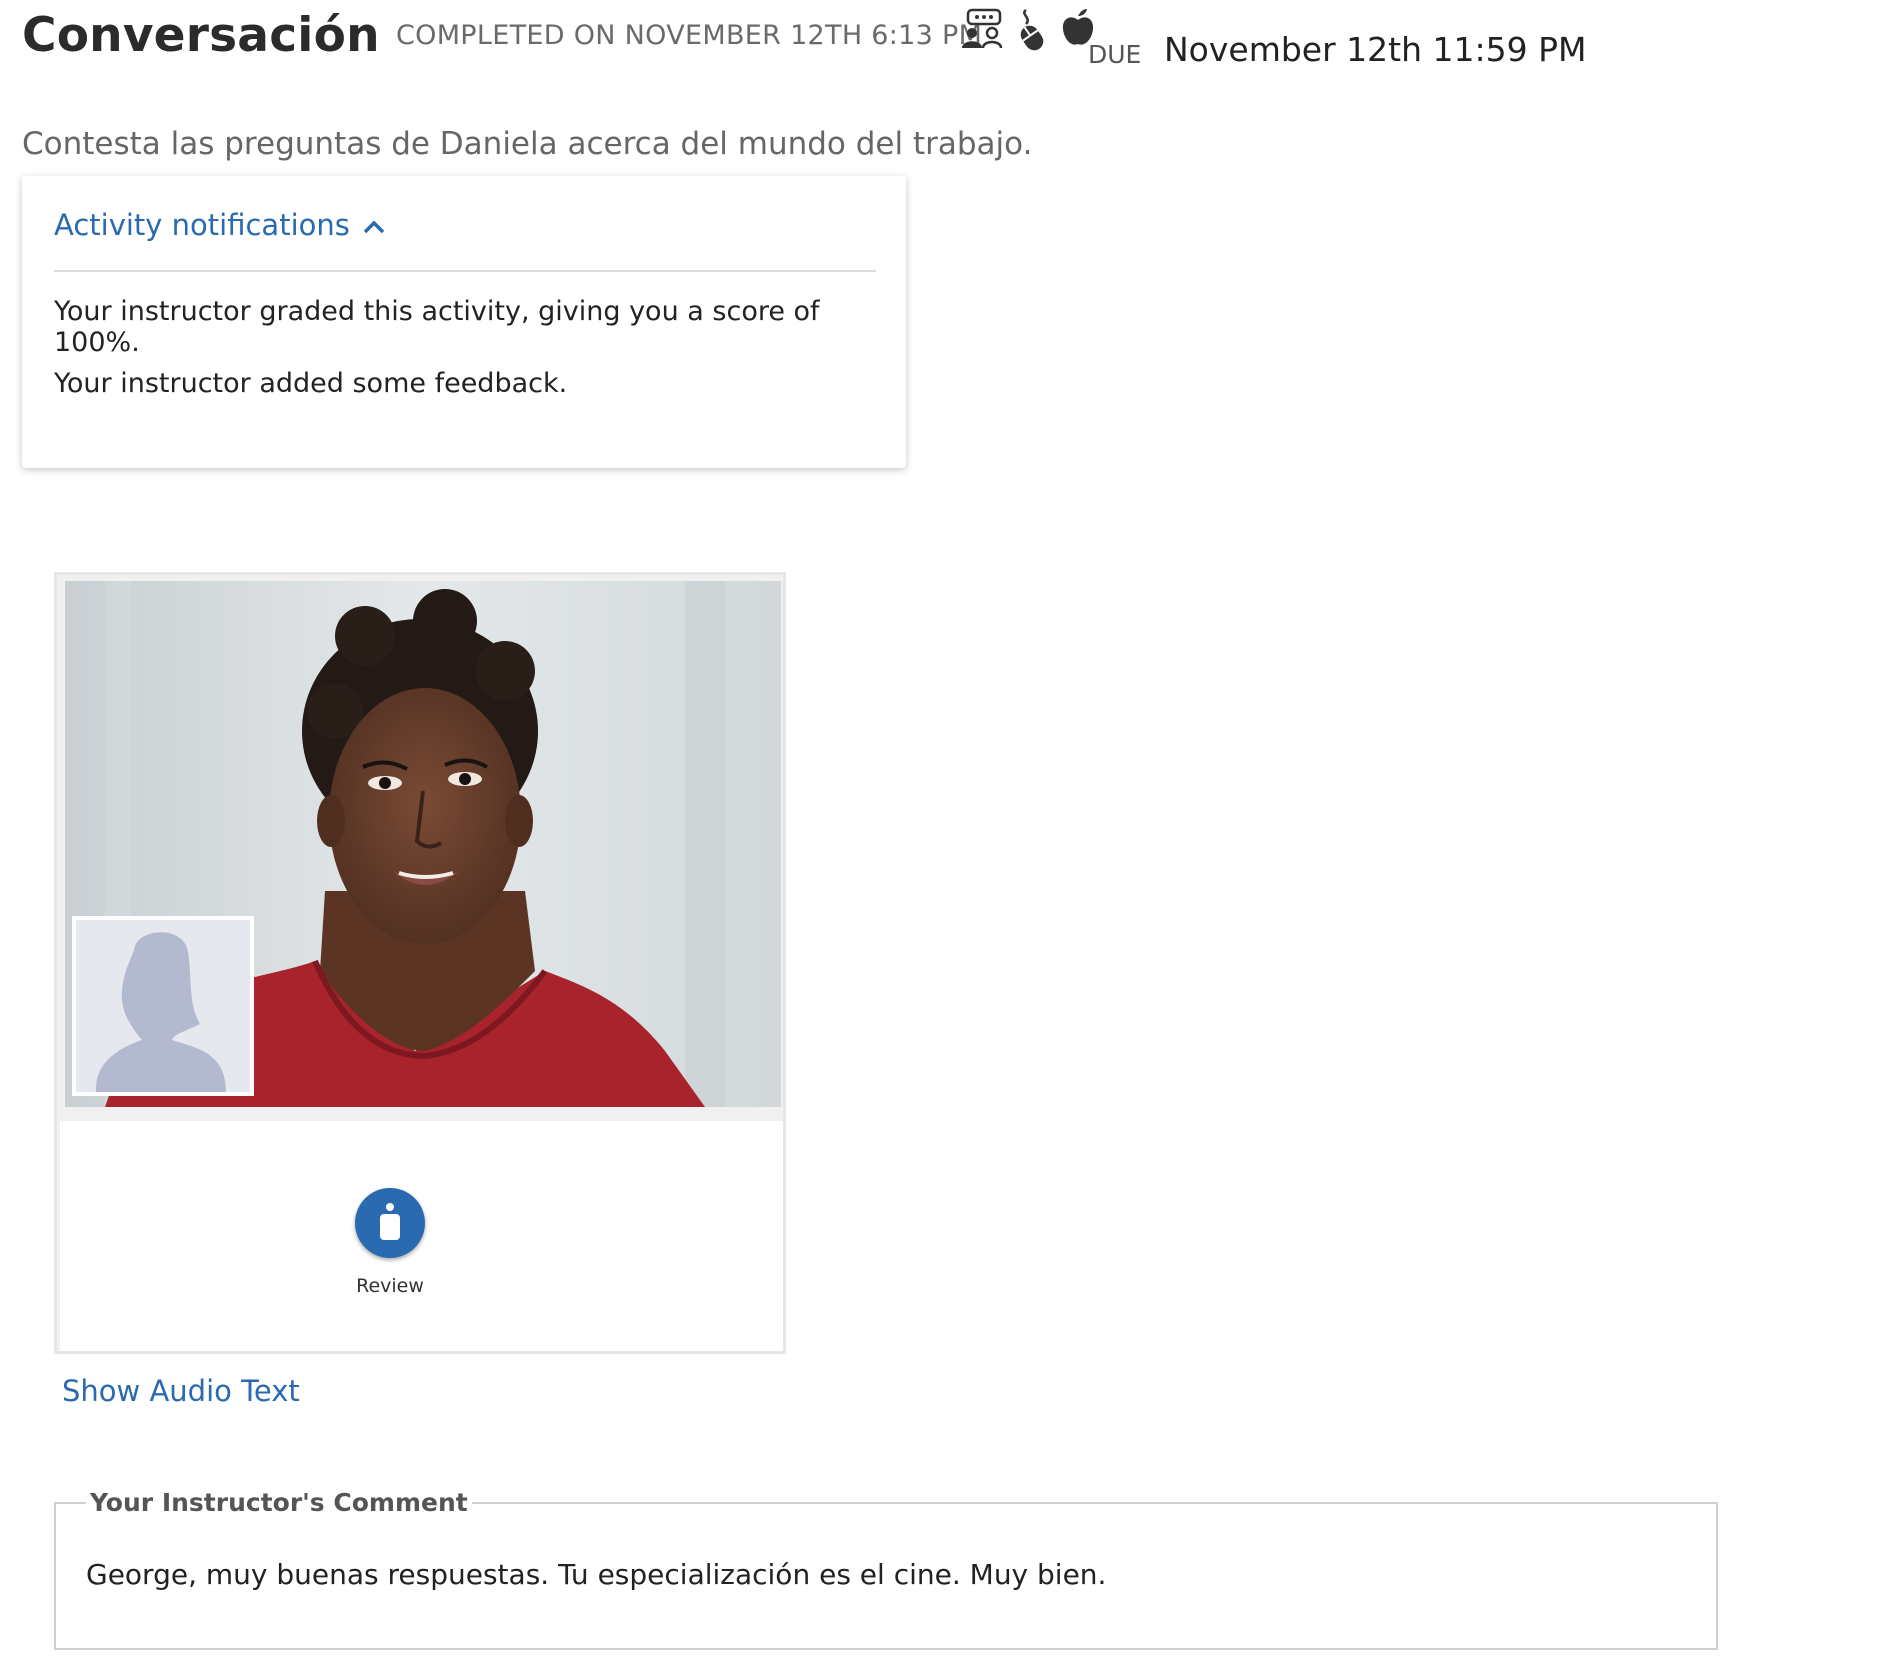 Image resolution: width=1904 pixels, height=1656 pixels. What do you see at coordinates (689, 35) in the screenshot?
I see `completed-status: COMPLETED ON NOVEMBER 12TH 6:13 PM` at bounding box center [689, 35].